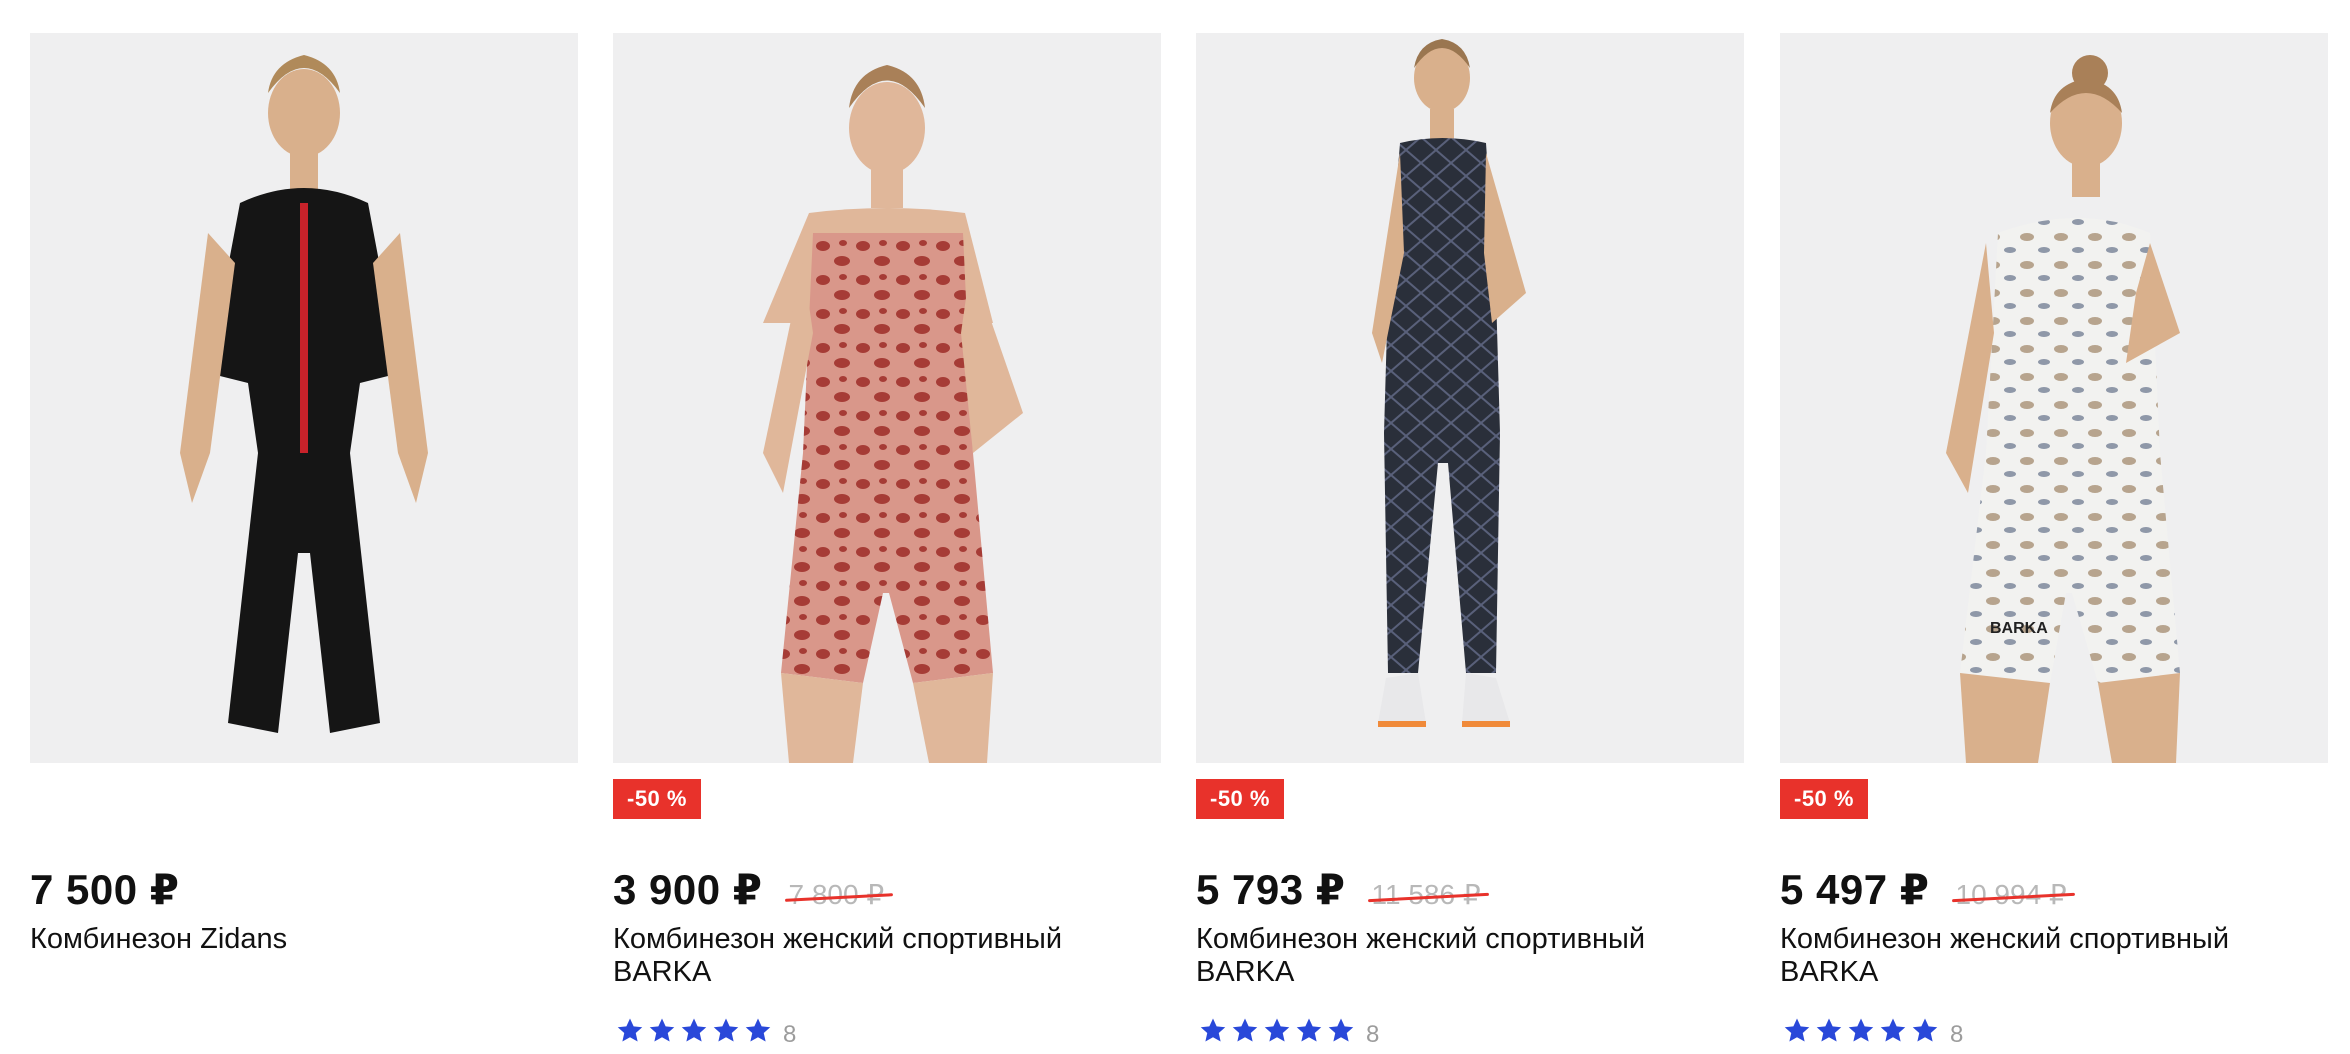 The height and width of the screenshot is (1054, 2350). I want to click on old-price: 7 800 ₽, so click(836, 894).